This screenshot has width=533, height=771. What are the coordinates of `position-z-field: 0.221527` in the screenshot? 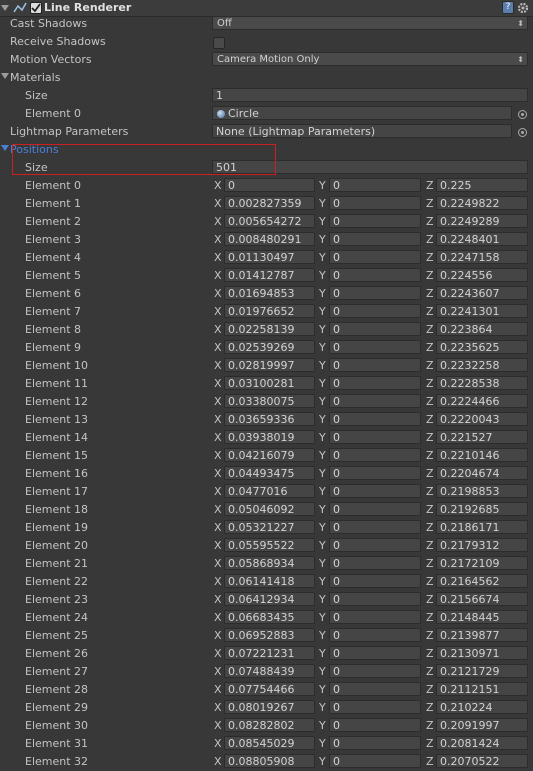 It's located at (482, 437).